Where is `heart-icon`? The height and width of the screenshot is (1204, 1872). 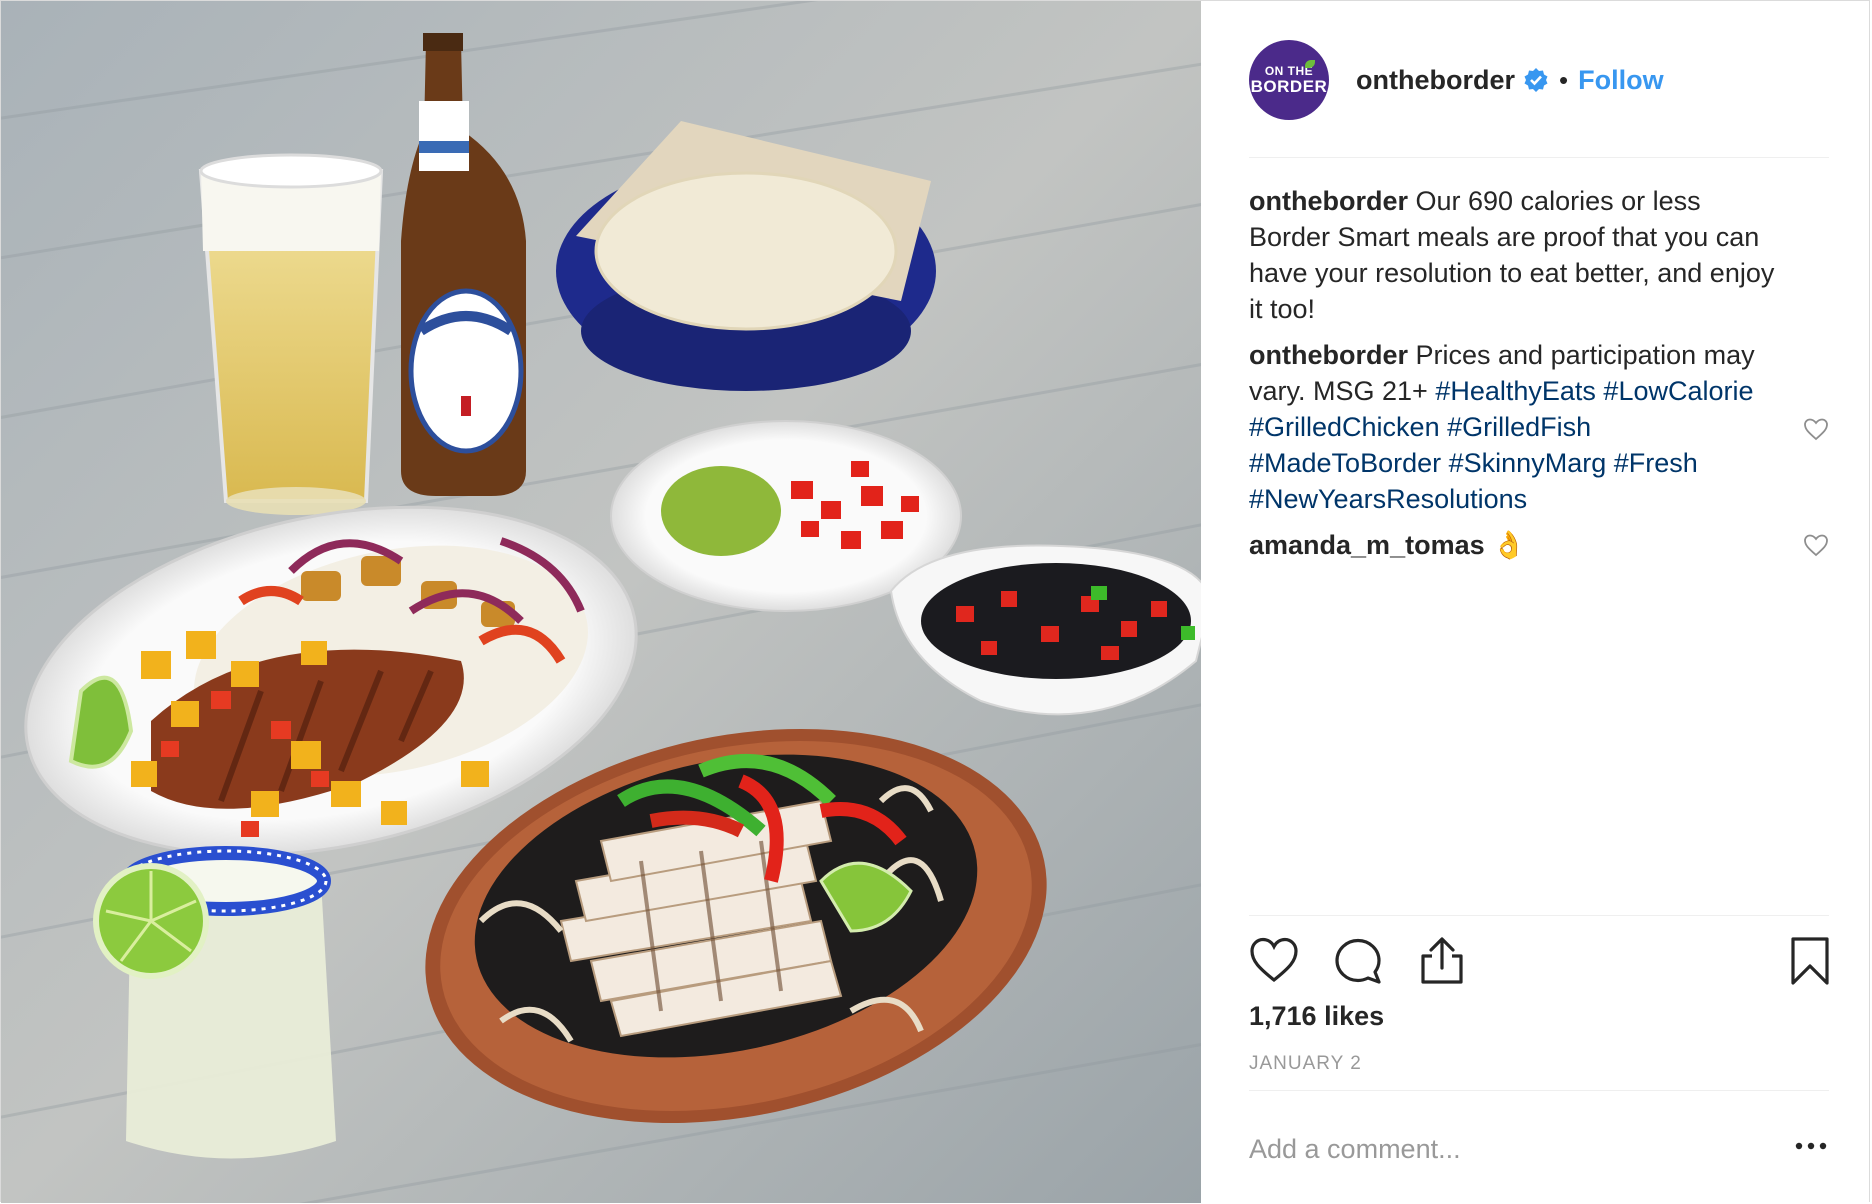
heart-icon is located at coordinates (1274, 961).